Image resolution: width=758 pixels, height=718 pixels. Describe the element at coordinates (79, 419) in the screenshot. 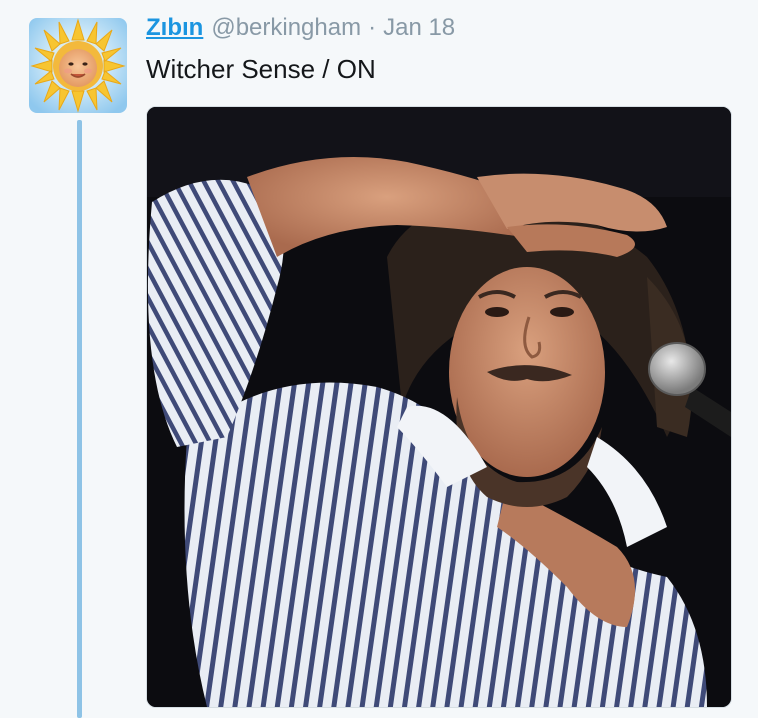

I see `thread-line` at that location.